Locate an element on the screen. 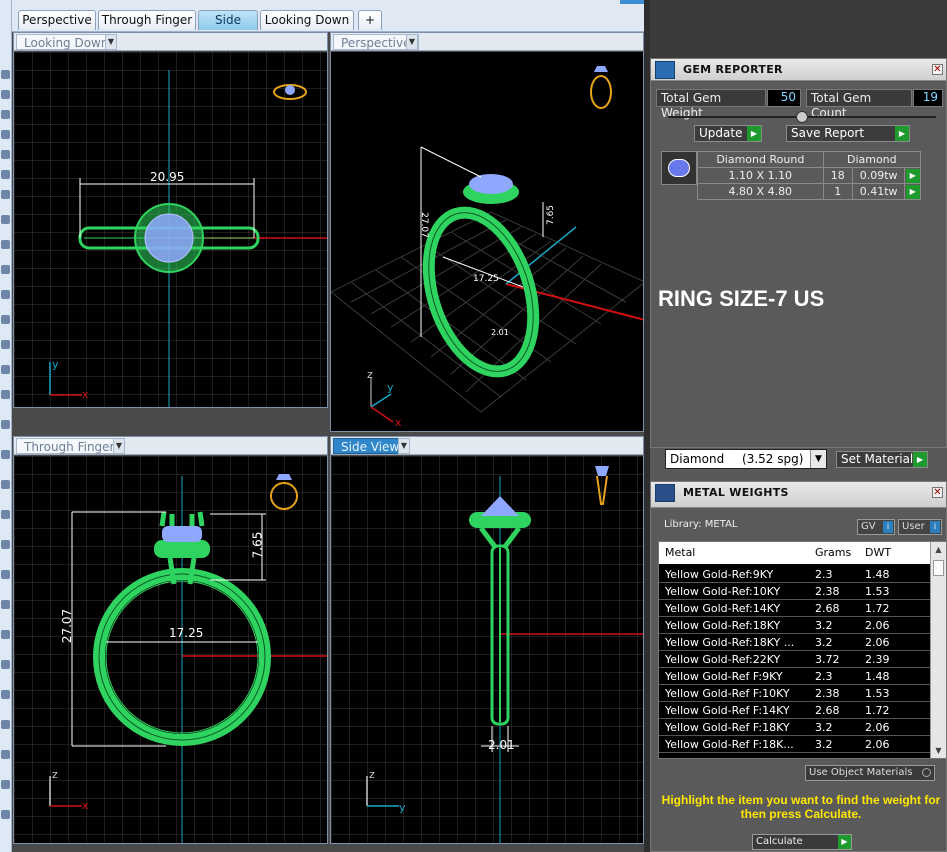 The width and height of the screenshot is (947, 852). table-row: Yellow Gold-Ref F:18K... 3.2 2.06 is located at coordinates (794, 744).